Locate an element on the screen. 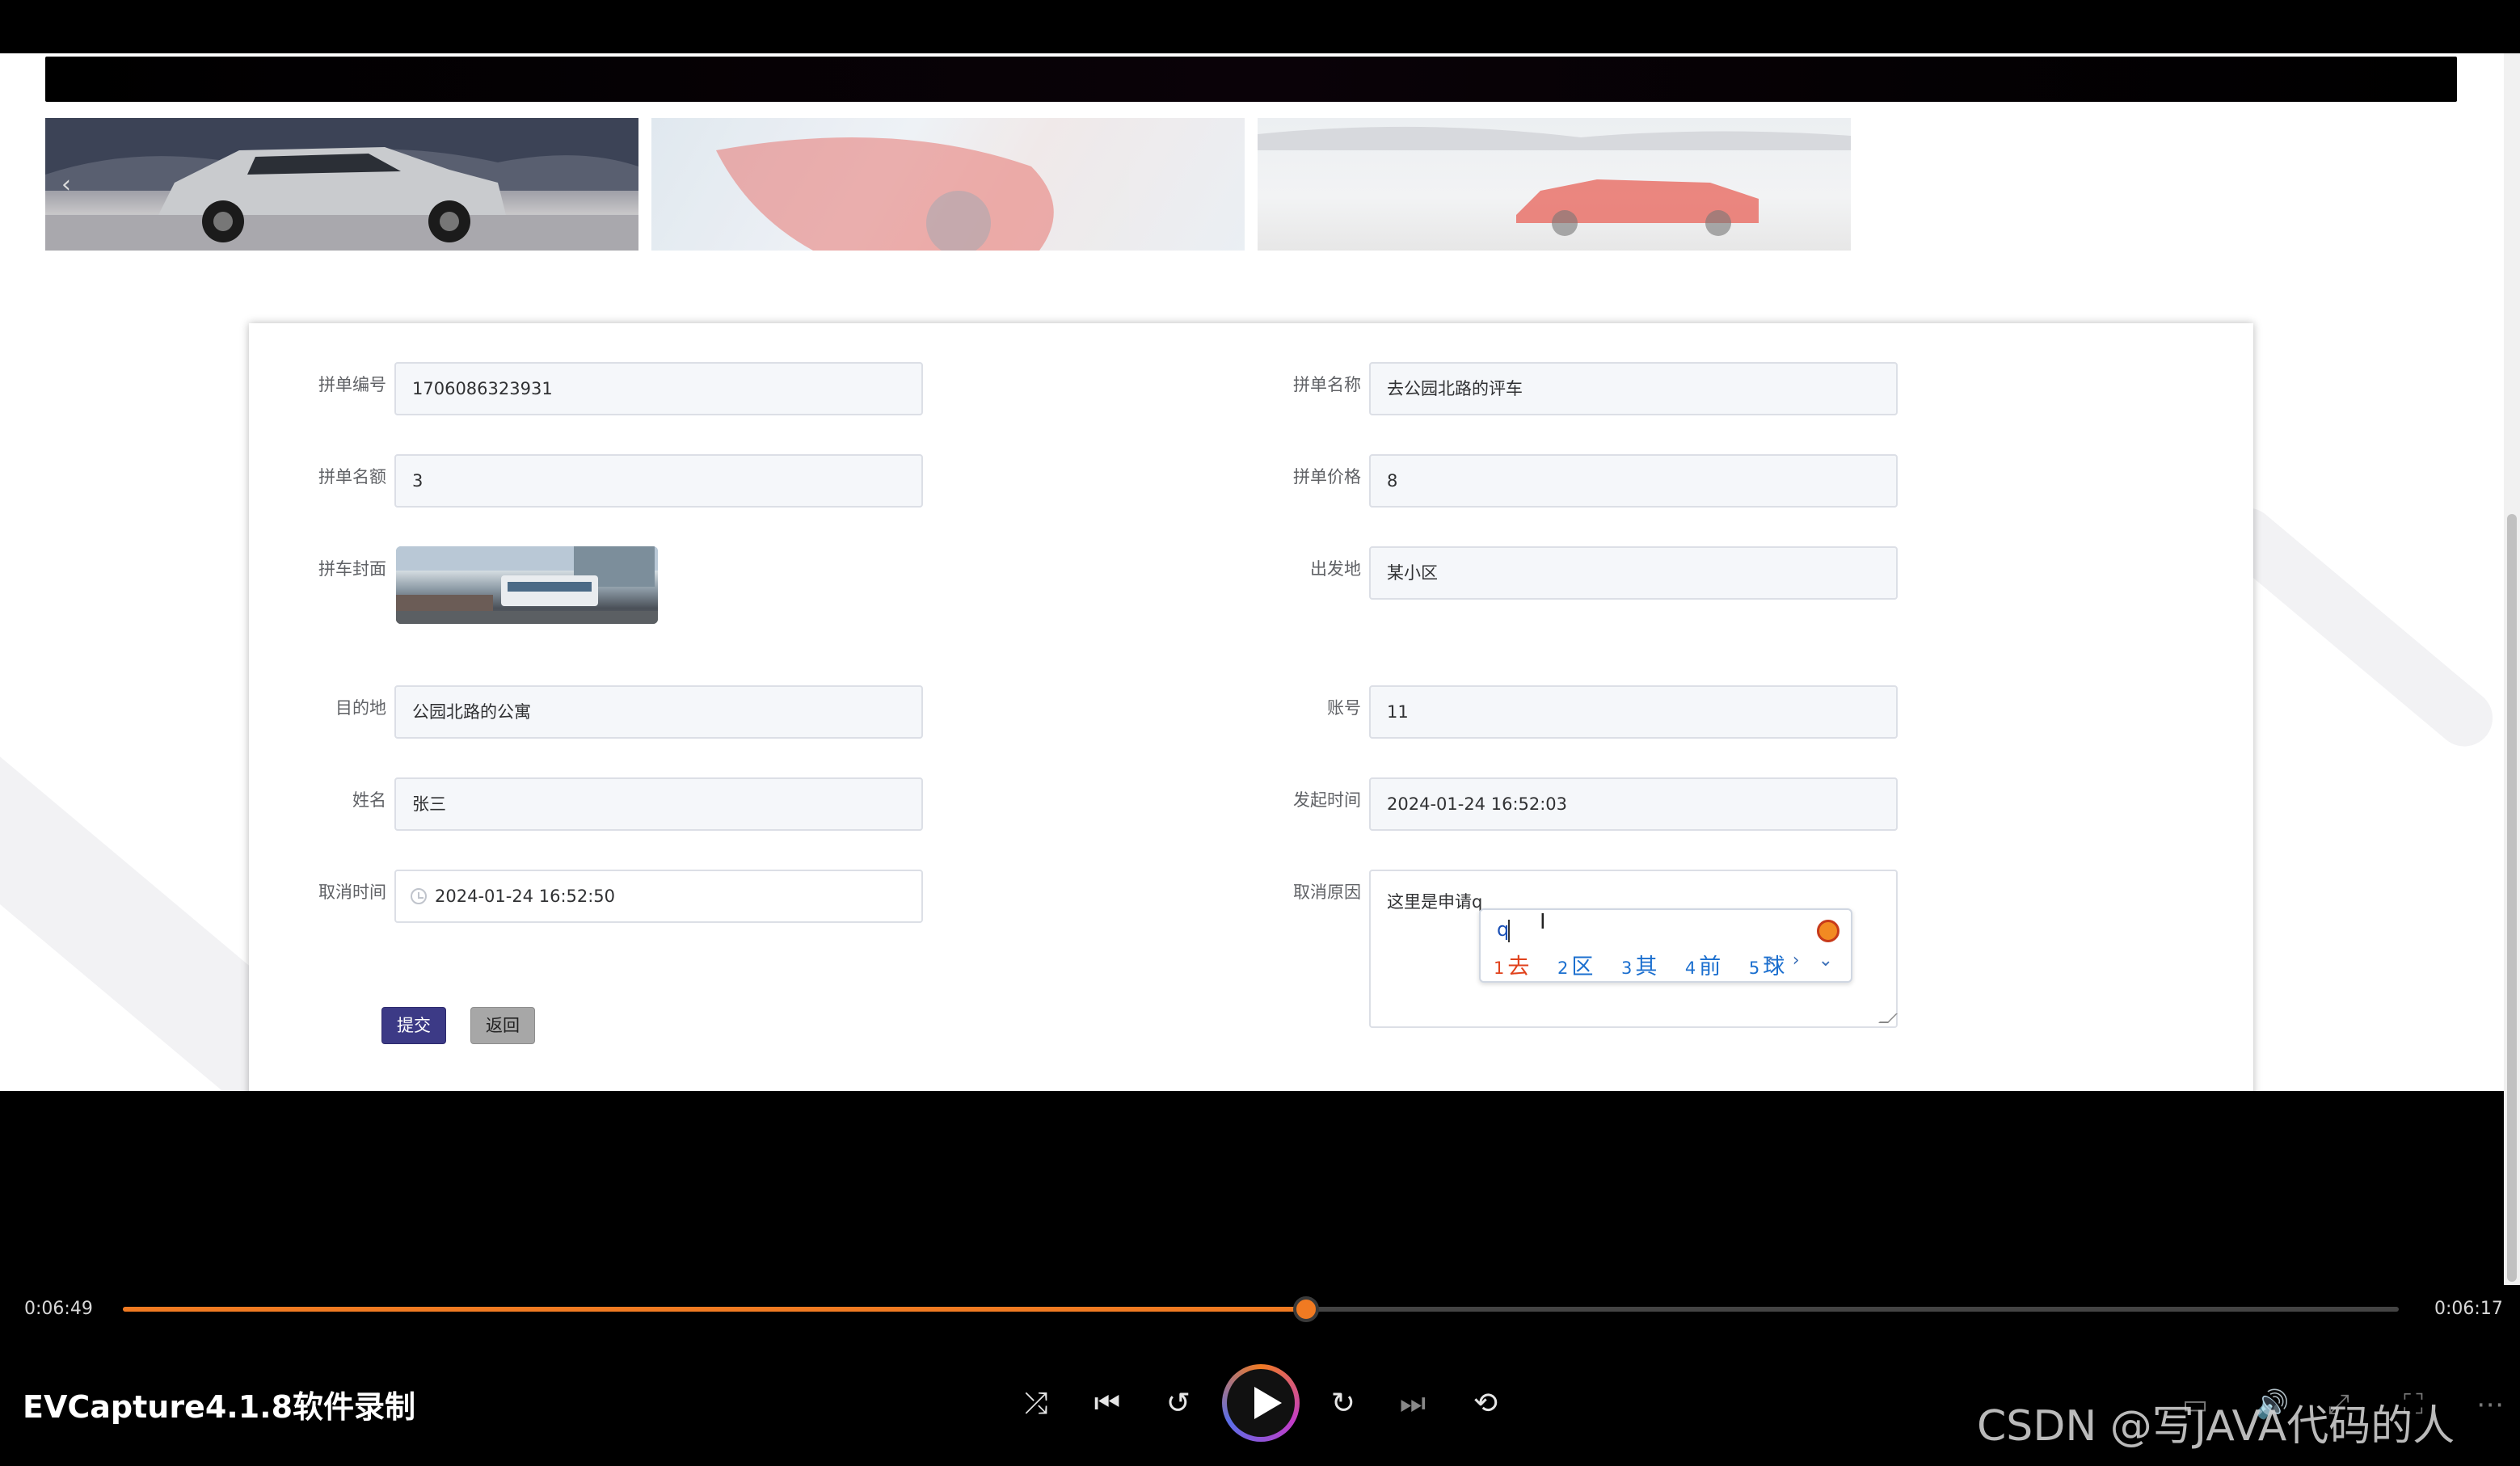 Image resolution: width=2520 pixels, height=1466 pixels. price-field: 8 is located at coordinates (1633, 481).